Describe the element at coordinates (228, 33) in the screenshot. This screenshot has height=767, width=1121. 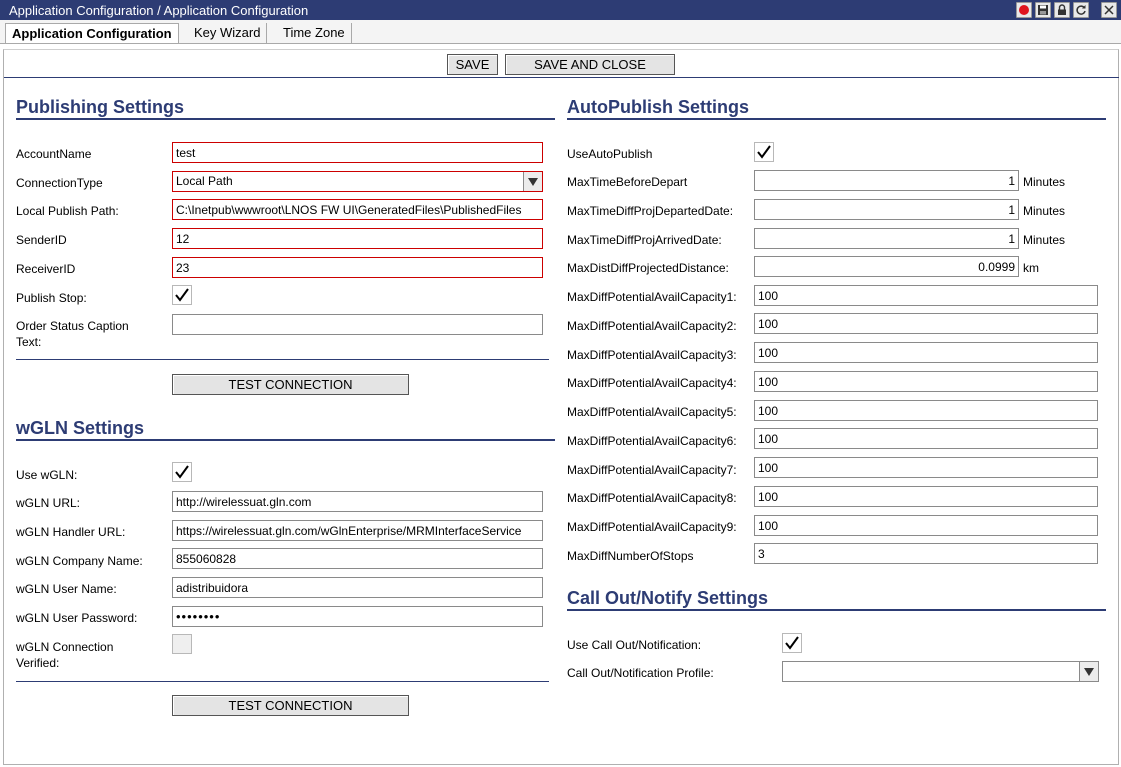
I see `tab-key-wizard: Key Wizard` at that location.